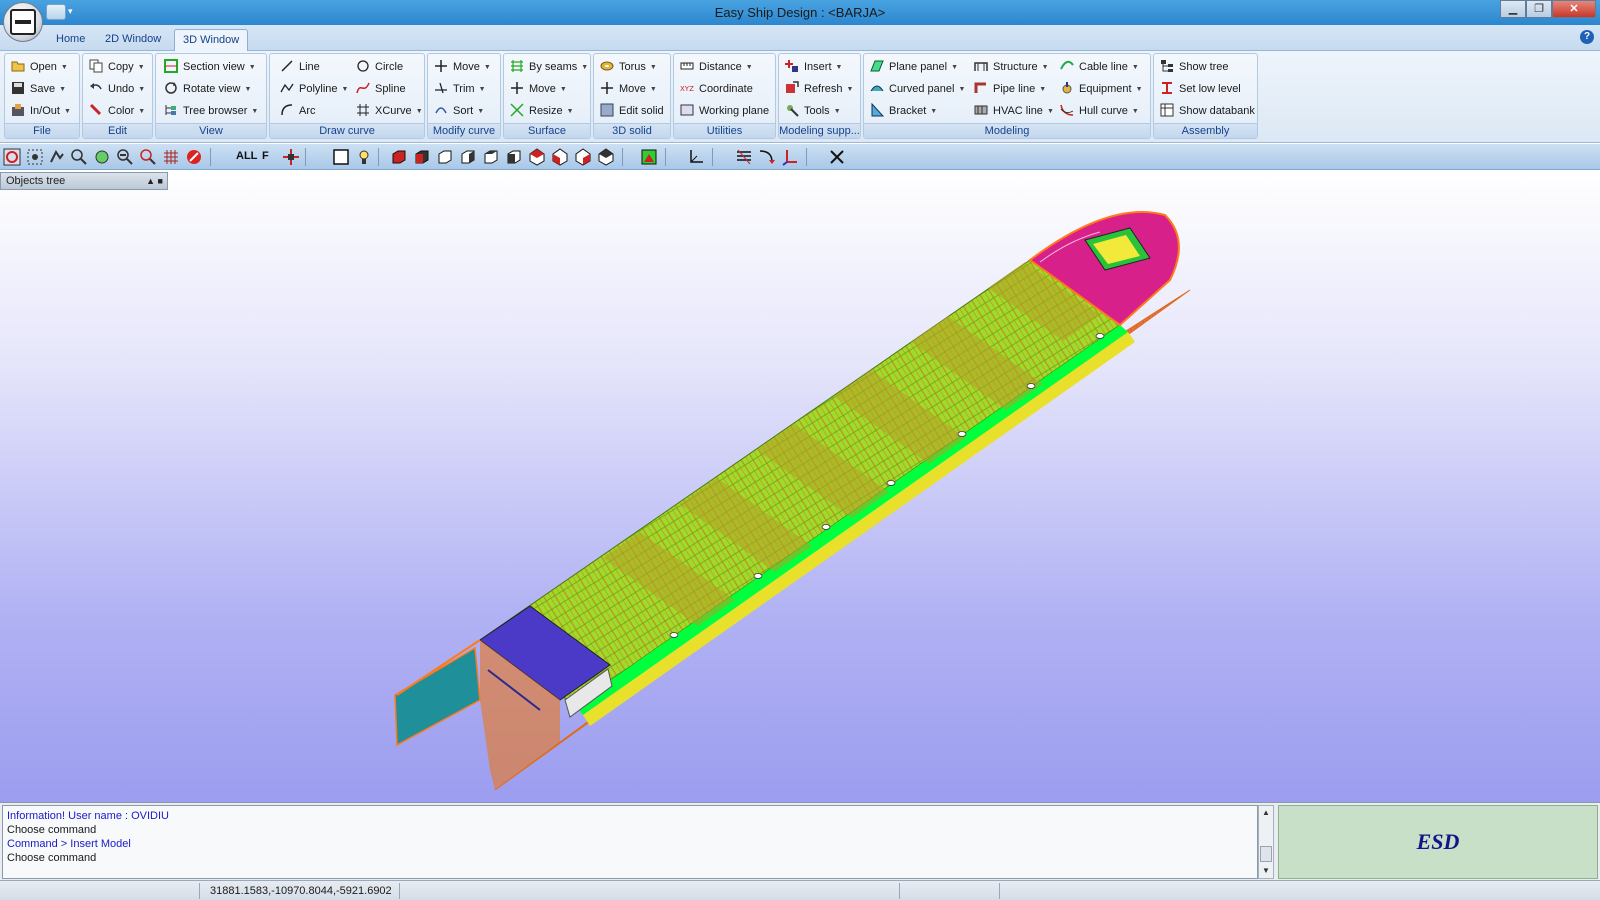  Describe the element at coordinates (125, 157) in the screenshot. I see `zoom-out-icon` at that location.